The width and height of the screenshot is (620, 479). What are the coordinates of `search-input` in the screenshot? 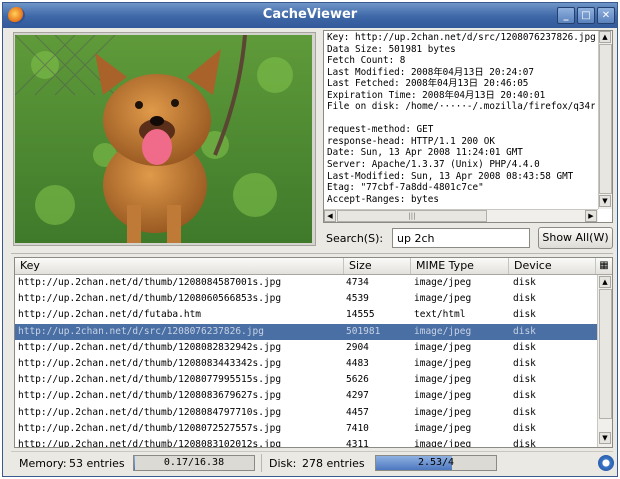 It's located at (461, 238).